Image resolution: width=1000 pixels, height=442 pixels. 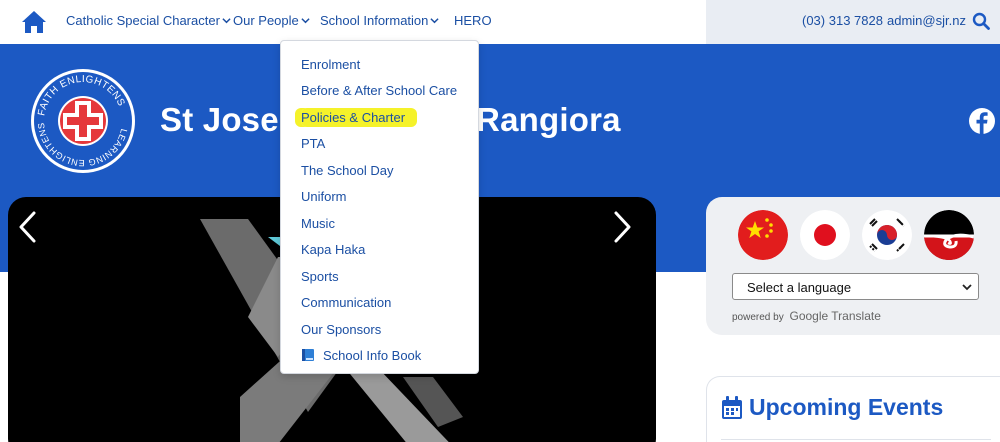 I want to click on upcoming-events-title: Upcoming Events, so click(x=846, y=407).